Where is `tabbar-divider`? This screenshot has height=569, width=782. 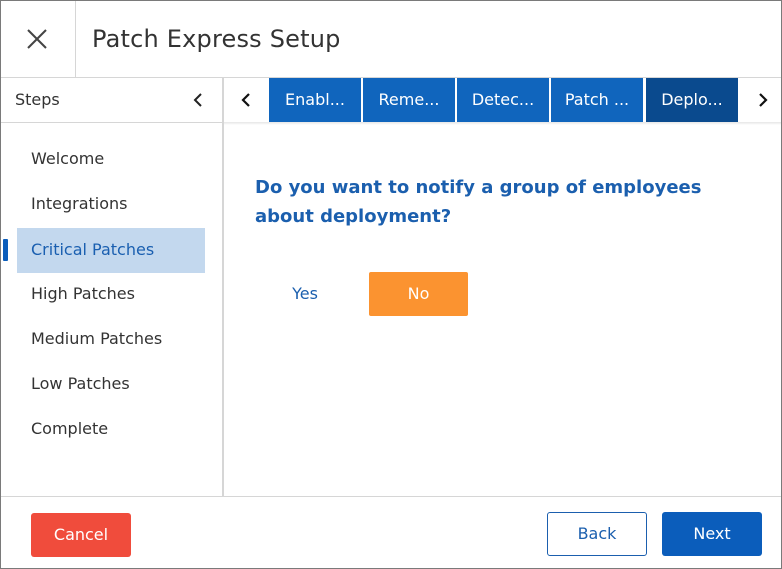
tabbar-divider is located at coordinates (502, 123).